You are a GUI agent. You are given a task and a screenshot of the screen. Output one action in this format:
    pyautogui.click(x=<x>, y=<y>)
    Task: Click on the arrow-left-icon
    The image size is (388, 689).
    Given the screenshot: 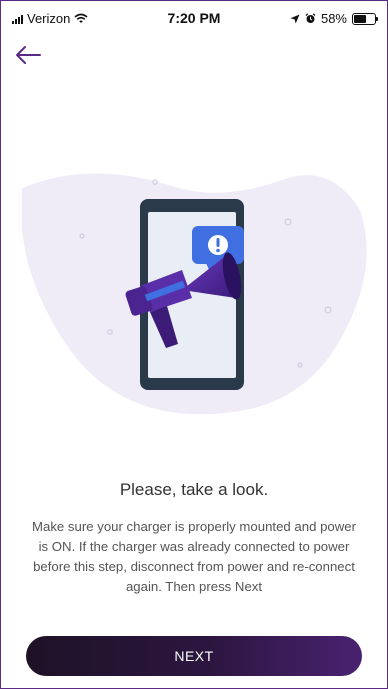 What is the action you would take?
    pyautogui.click(x=28, y=55)
    